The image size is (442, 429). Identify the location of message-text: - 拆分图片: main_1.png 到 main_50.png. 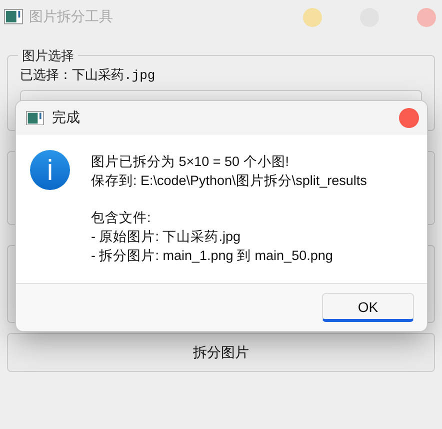
(212, 256).